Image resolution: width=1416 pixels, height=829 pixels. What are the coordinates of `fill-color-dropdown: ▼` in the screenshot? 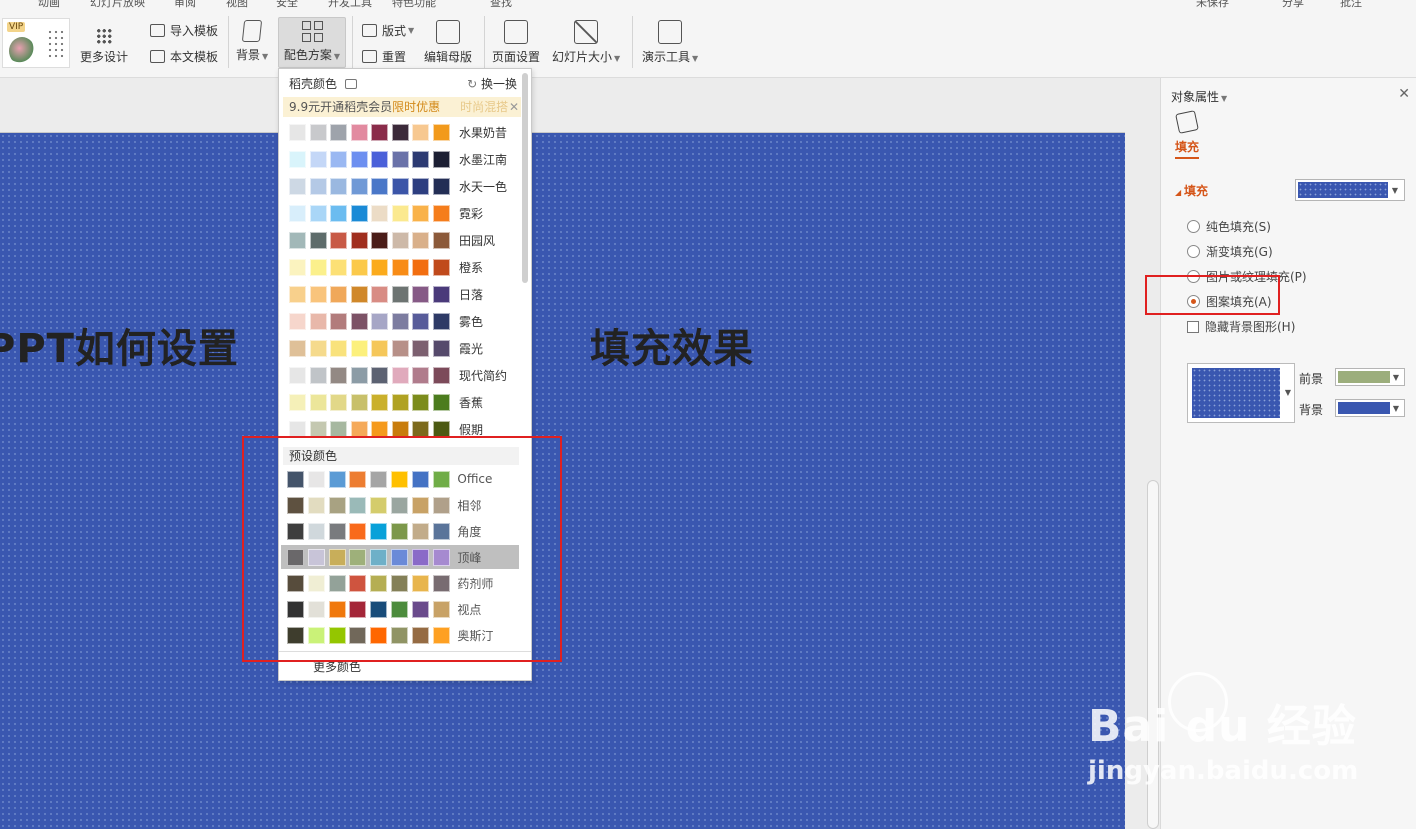 It's located at (1350, 190).